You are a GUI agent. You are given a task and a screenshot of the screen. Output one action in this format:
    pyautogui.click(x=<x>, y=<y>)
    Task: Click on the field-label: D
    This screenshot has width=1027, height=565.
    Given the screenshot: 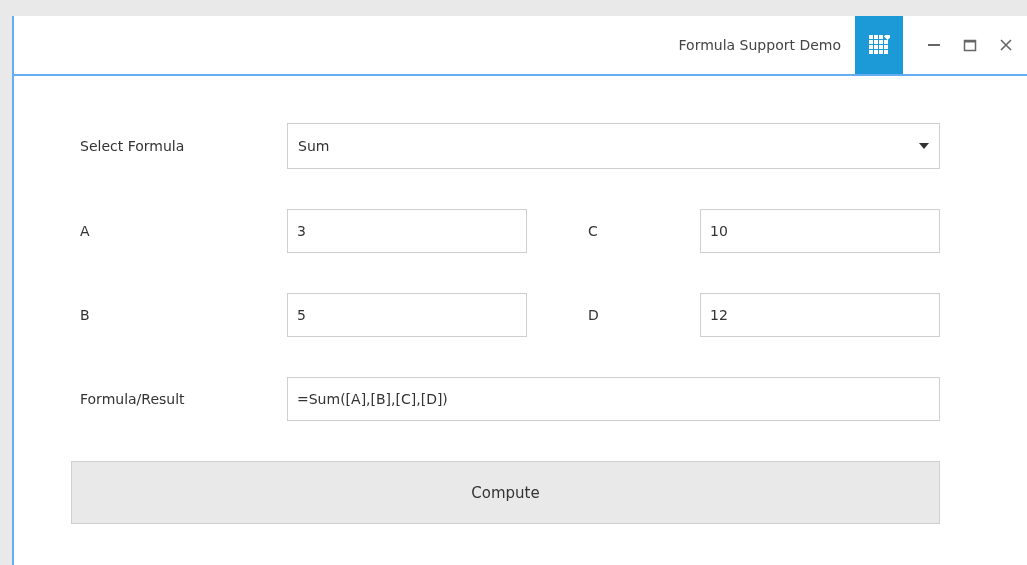 What is the action you would take?
    pyautogui.click(x=594, y=315)
    